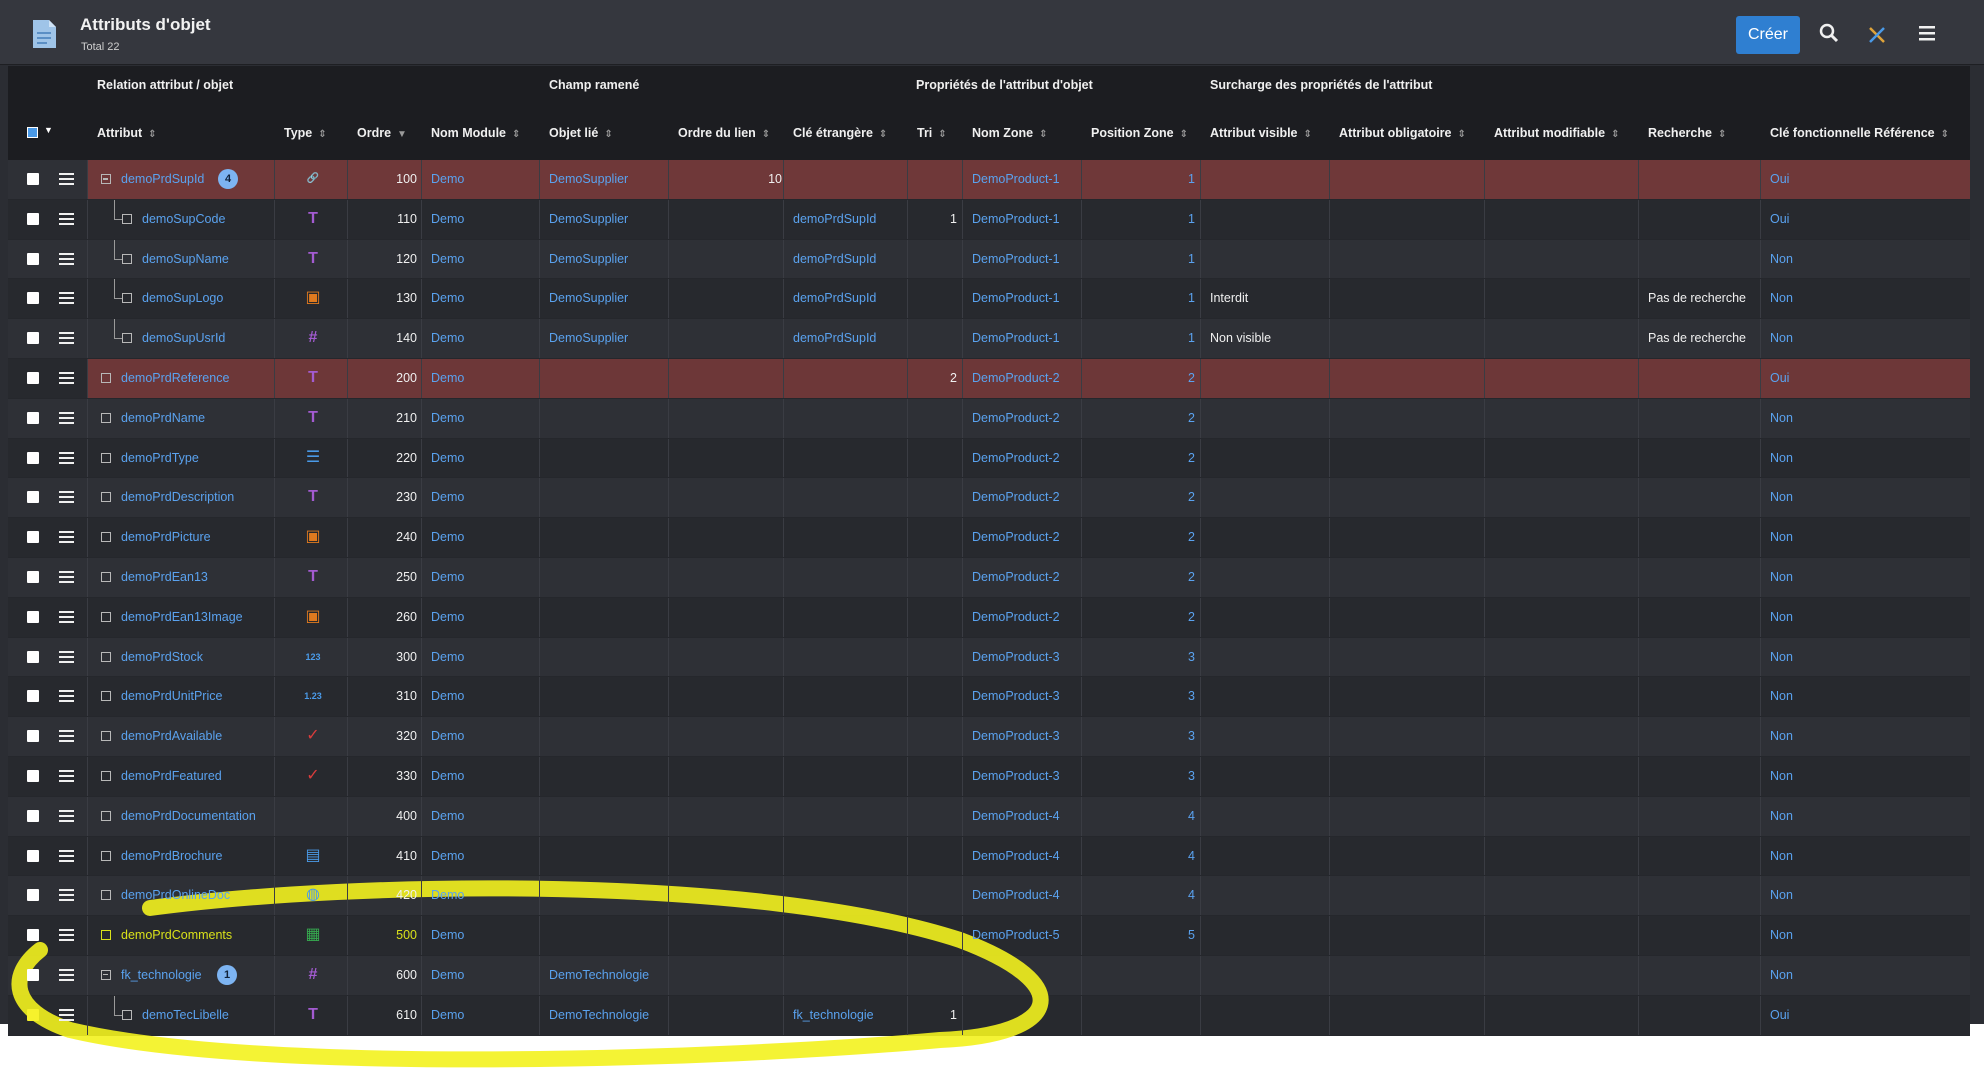  What do you see at coordinates (989, 776) in the screenshot?
I see `table-row: demoPrdFeatured ✓ 330 Demo DemoProduct-3 3 Non` at bounding box center [989, 776].